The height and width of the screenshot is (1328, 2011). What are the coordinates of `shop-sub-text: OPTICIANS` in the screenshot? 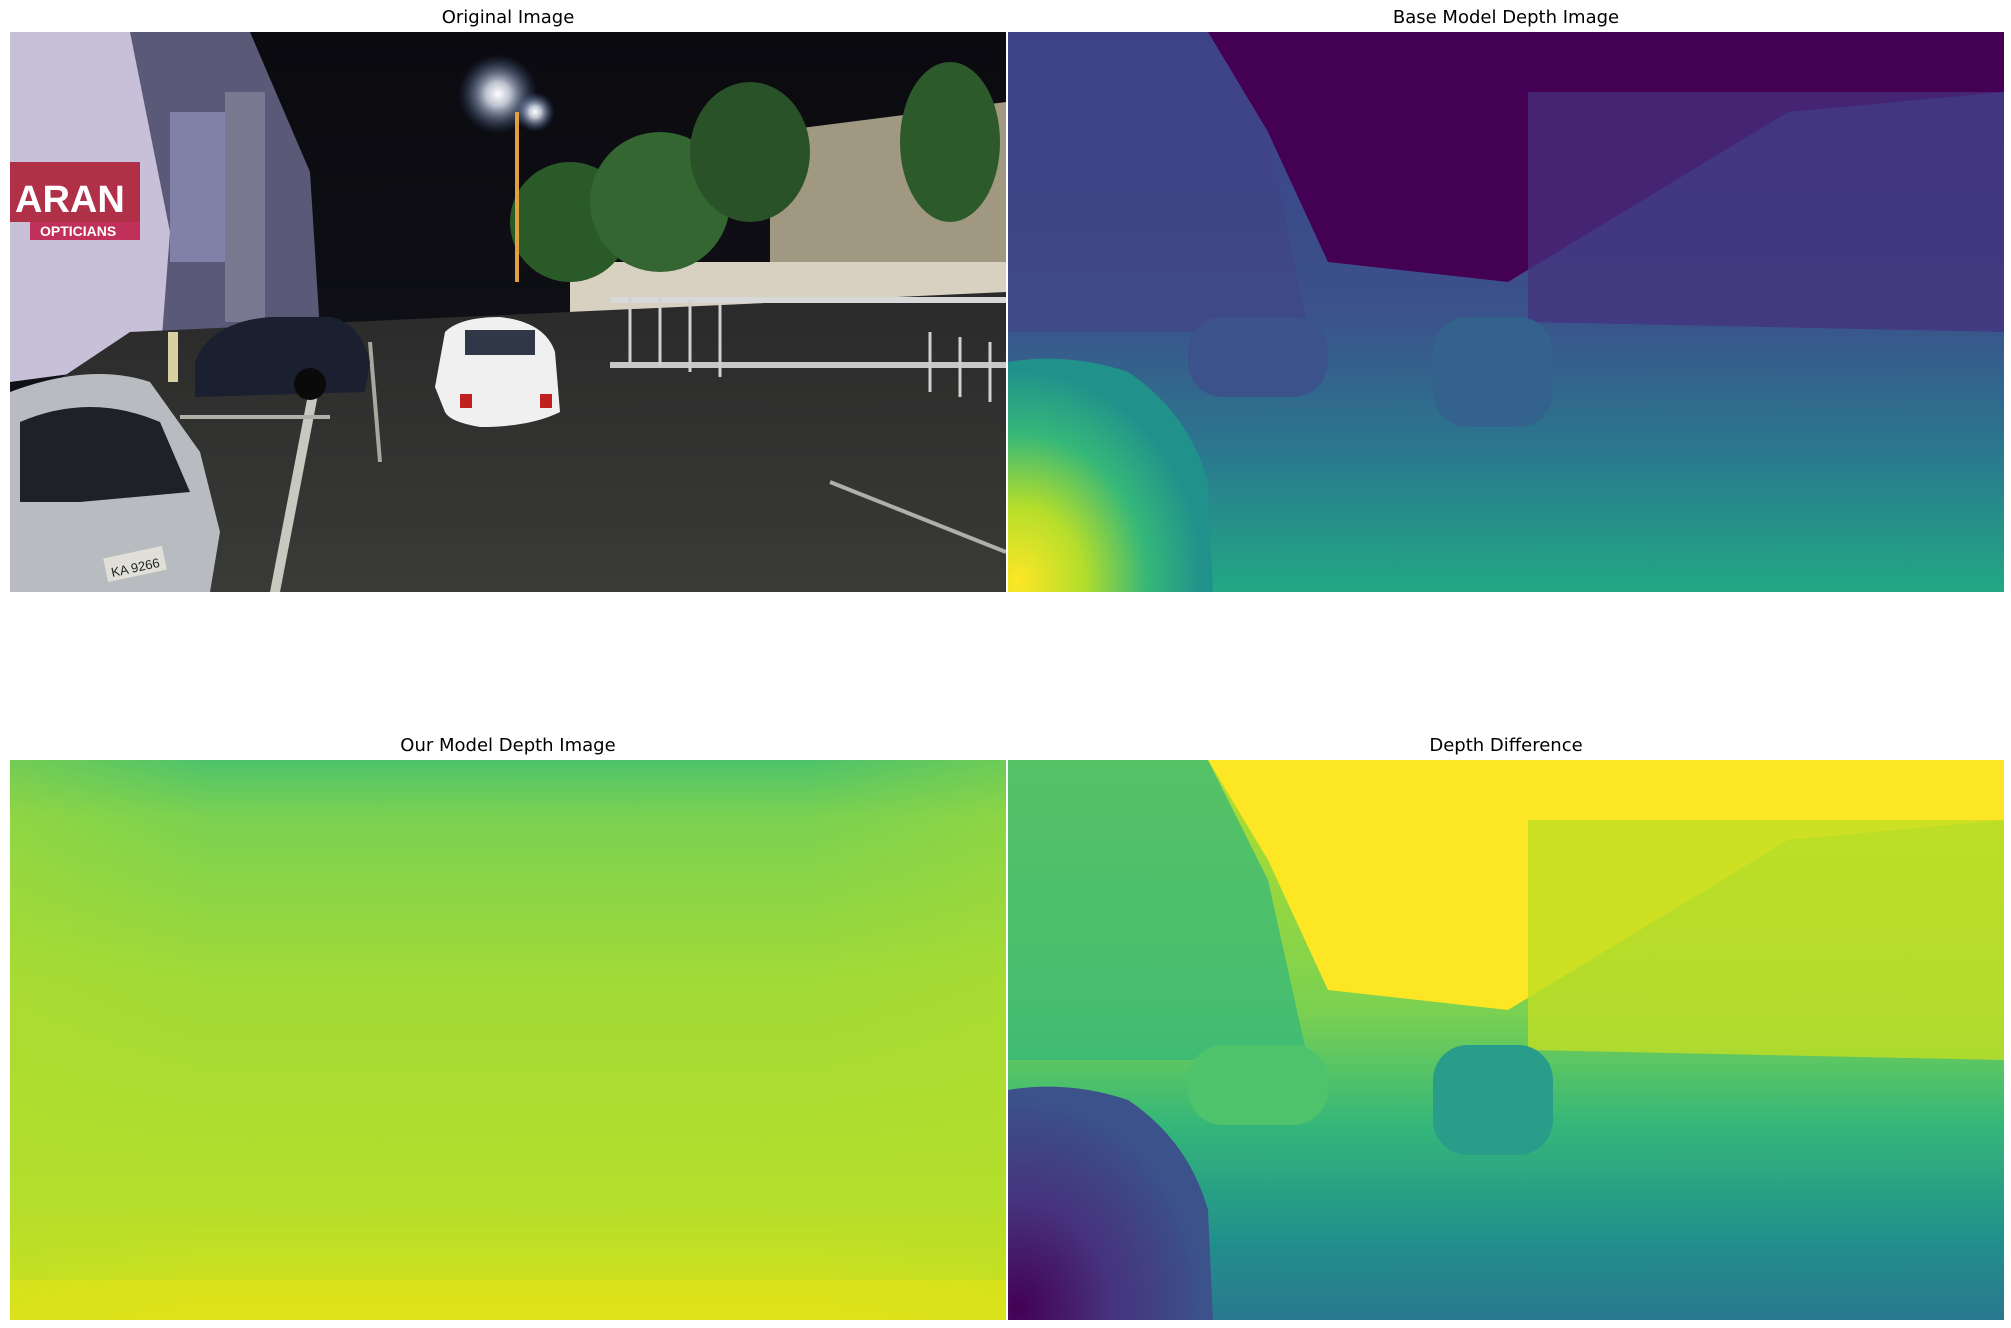 It's located at (78, 231).